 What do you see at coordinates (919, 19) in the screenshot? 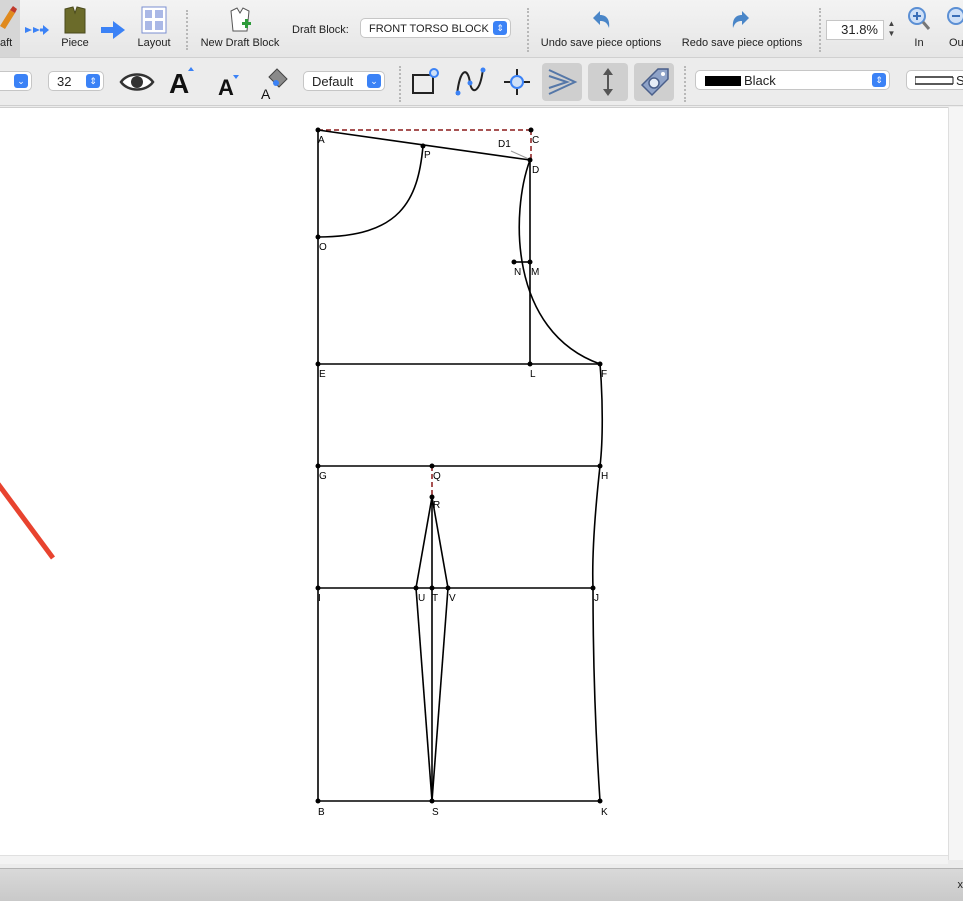
I see `zoom-in-icon` at bounding box center [919, 19].